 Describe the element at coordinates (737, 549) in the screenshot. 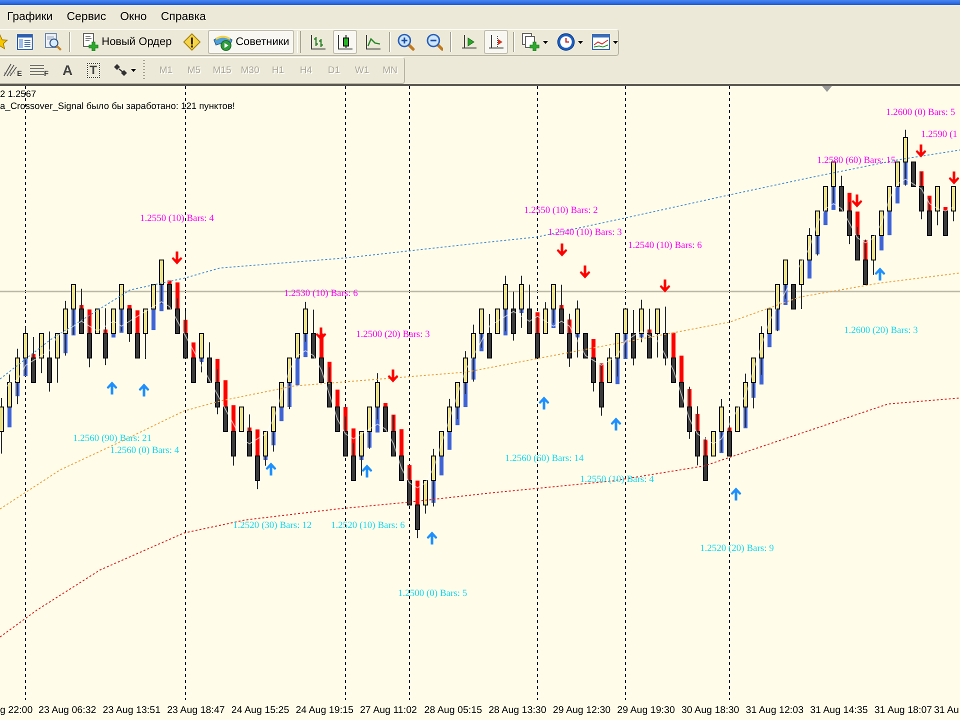

I see `signal-label: 1.2520 (20) Bars: 9` at that location.